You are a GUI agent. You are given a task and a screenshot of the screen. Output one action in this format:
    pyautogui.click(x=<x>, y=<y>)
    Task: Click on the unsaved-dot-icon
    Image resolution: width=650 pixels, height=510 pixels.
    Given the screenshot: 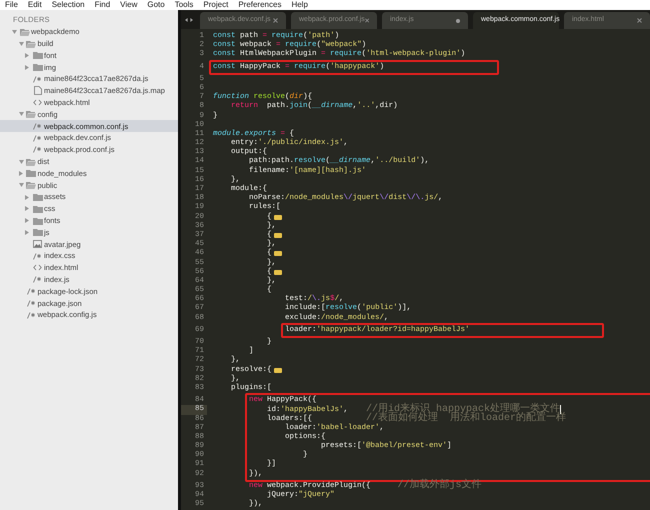 What is the action you would take?
    pyautogui.click(x=458, y=20)
    